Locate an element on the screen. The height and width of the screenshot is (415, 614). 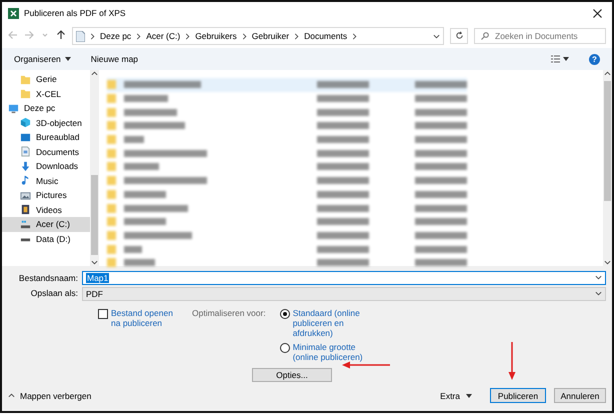
document-icon is located at coordinates (25, 152).